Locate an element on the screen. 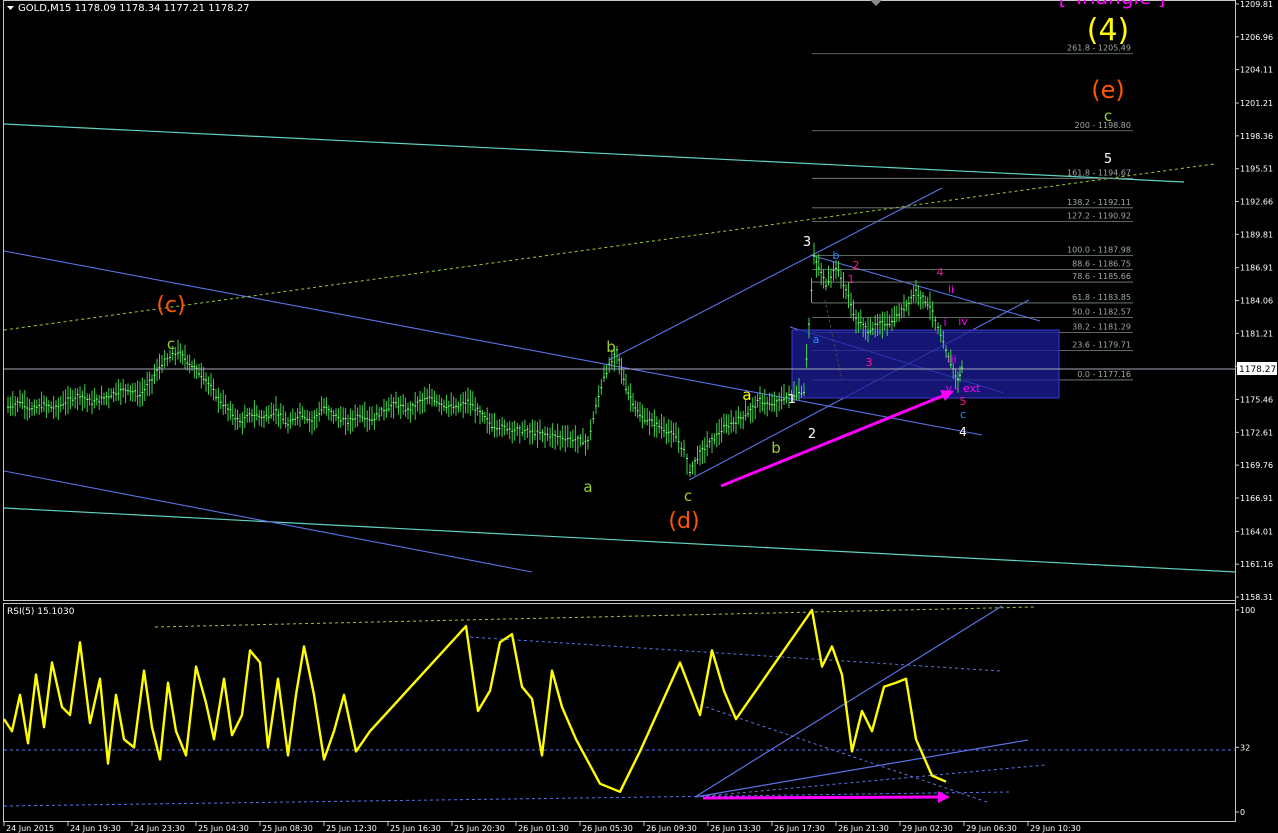  price-tick-label: 1184.06 is located at coordinates (1256, 301).